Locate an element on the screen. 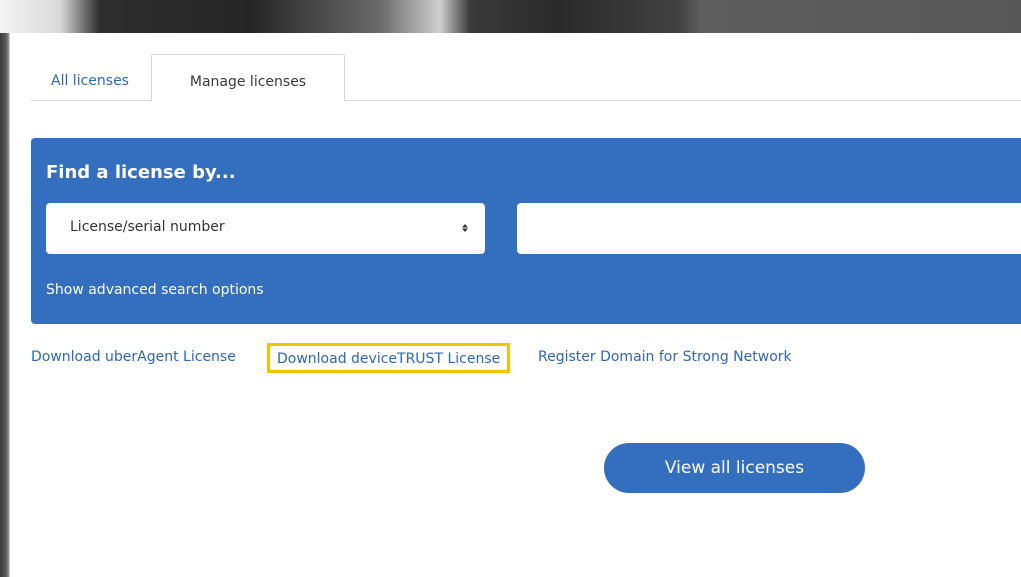 This screenshot has height=577, width=1021. download-devicetrust-link: Download deviceTRUST License is located at coordinates (389, 358).